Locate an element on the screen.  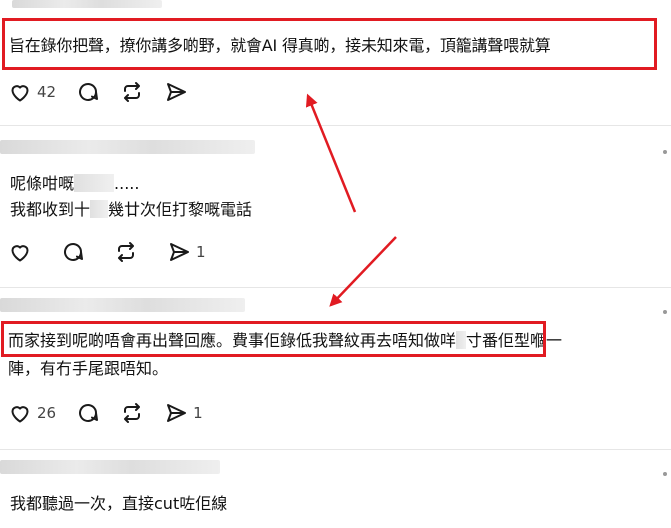
share-button is located at coordinates (176, 92).